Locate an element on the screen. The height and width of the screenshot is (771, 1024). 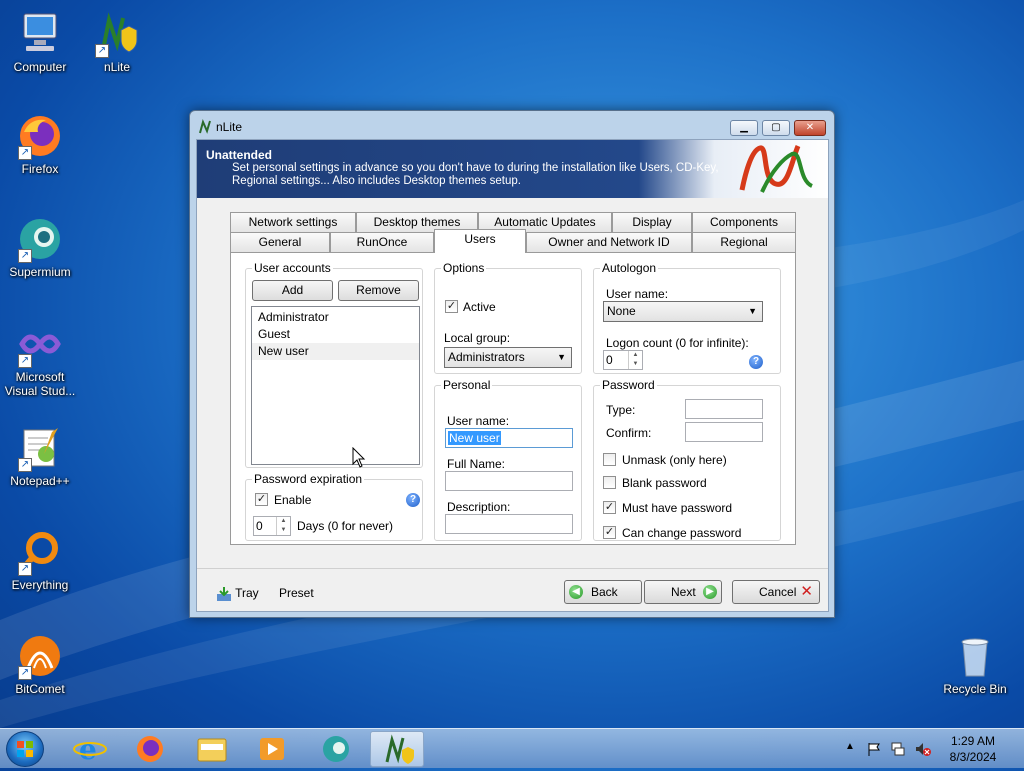
personal-user-name-input: New user is located at coordinates (509, 438).